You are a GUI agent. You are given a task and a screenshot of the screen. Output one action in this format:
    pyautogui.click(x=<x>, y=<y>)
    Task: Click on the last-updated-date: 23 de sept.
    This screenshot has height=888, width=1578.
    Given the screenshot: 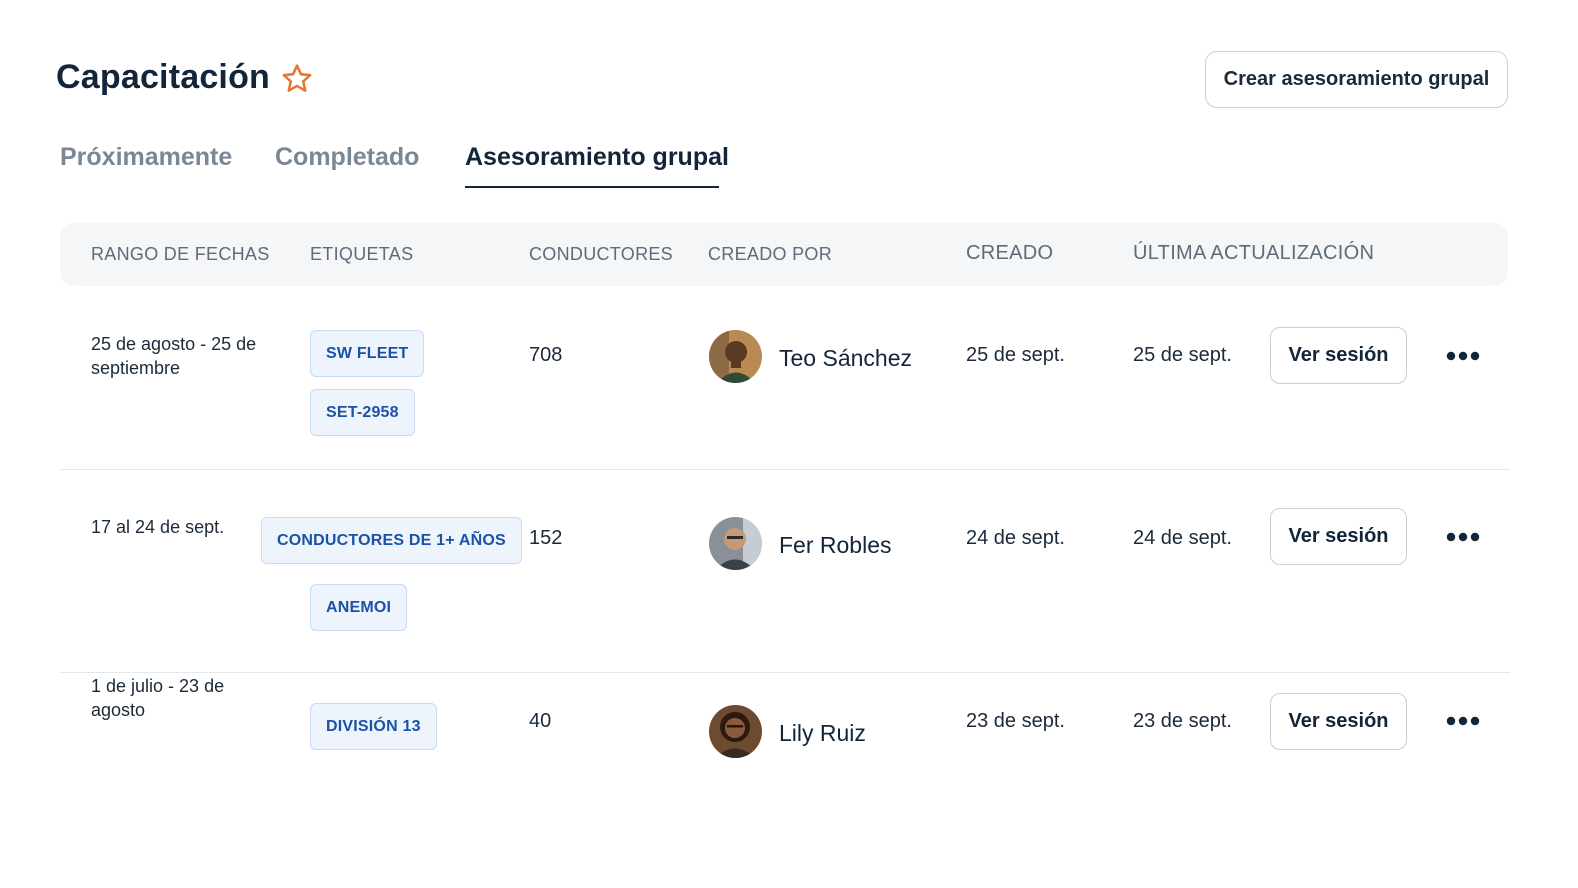 What is the action you would take?
    pyautogui.click(x=1182, y=721)
    